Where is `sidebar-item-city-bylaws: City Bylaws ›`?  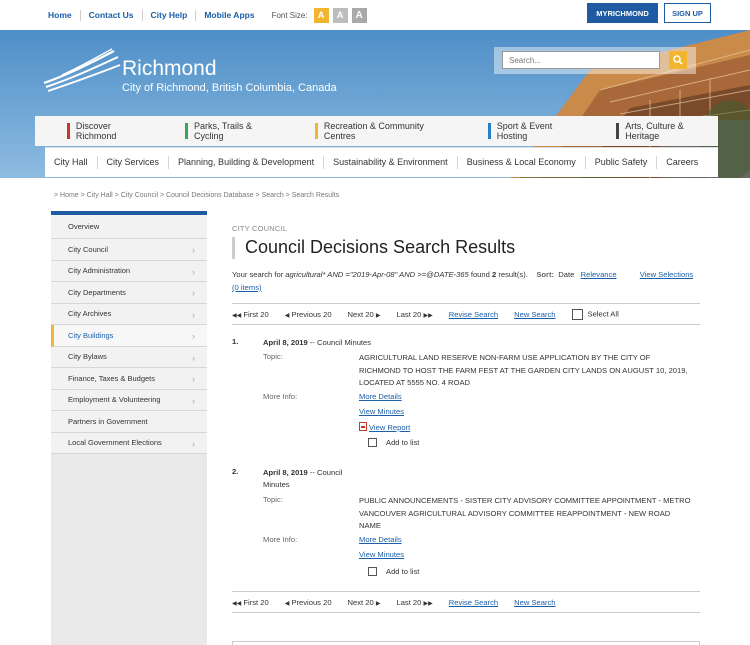
sidebar-item-city-bylaws: City Bylaws › is located at coordinates (129, 357).